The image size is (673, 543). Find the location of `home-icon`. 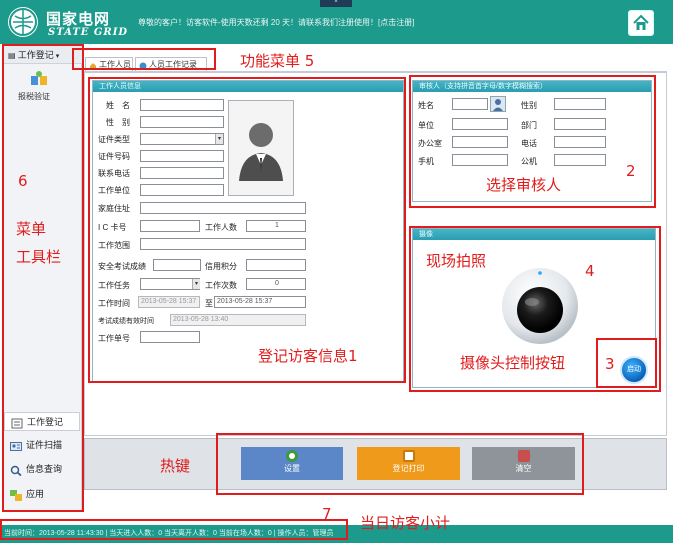

home-icon is located at coordinates (641, 22).